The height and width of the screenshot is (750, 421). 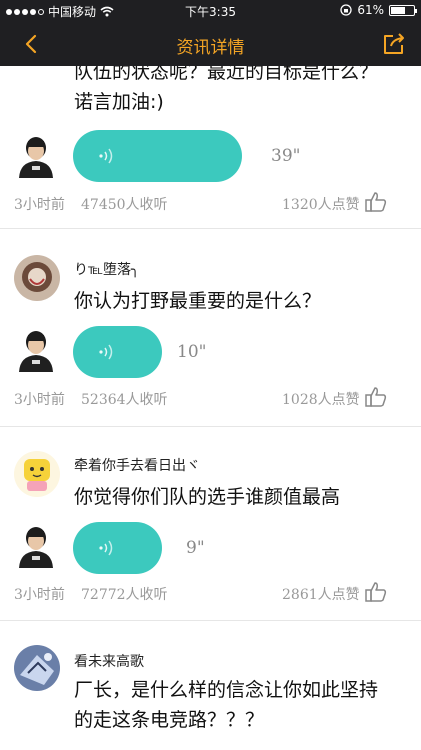 What do you see at coordinates (321, 400) in the screenshot?
I see `like-count: 1028人点赞` at bounding box center [321, 400].